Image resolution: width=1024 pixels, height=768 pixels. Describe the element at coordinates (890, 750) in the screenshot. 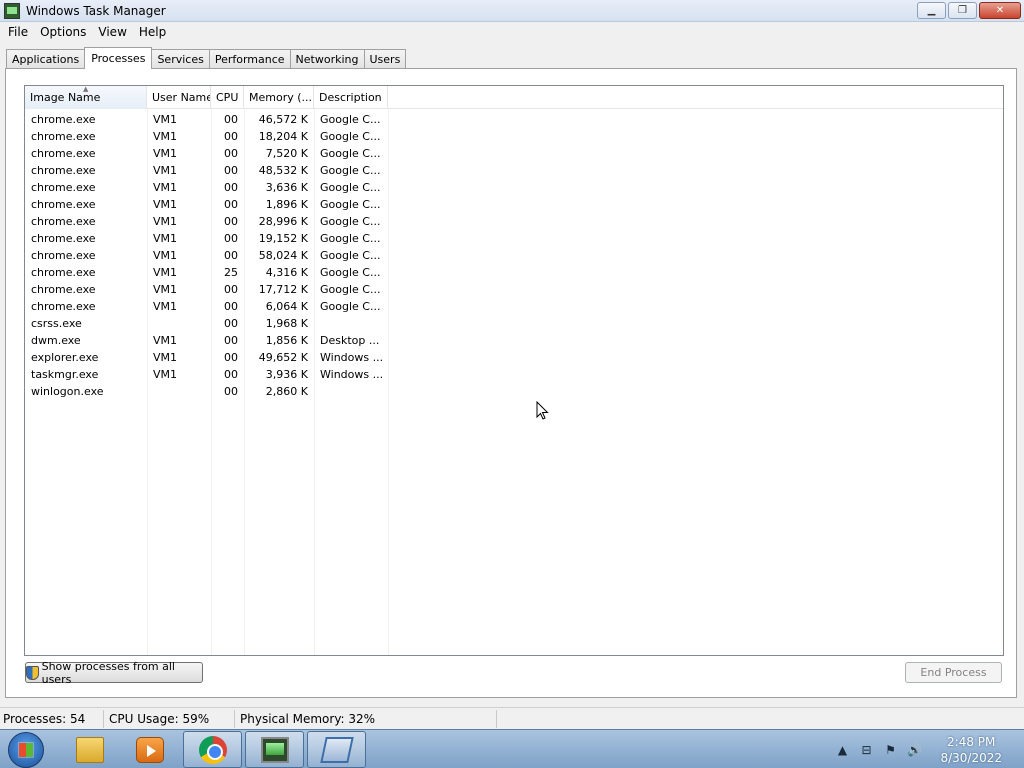

I see `action-center-icon: ⚑` at that location.